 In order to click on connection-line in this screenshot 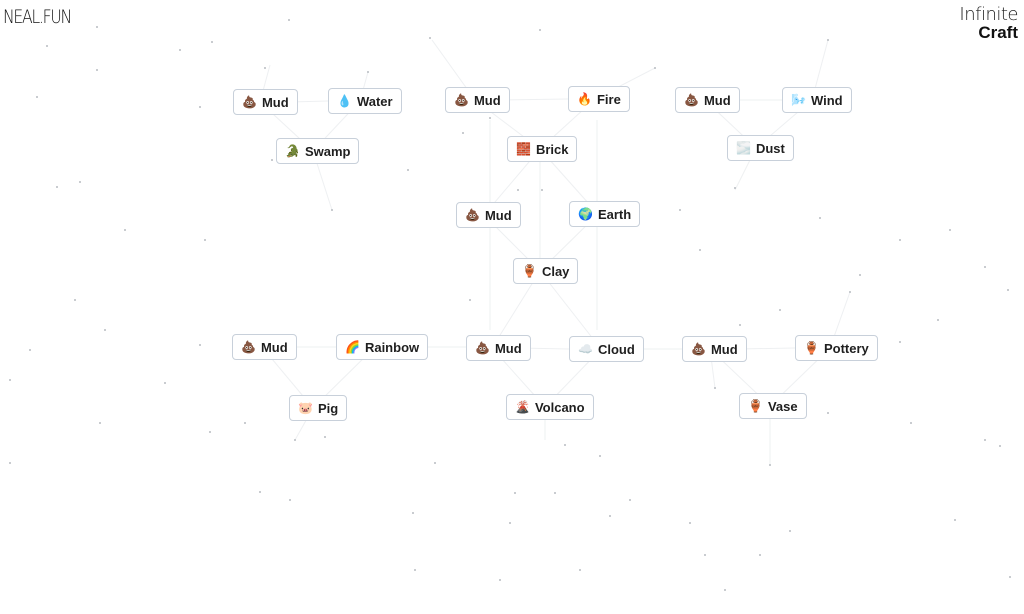, I will do `click(534, 99)`.